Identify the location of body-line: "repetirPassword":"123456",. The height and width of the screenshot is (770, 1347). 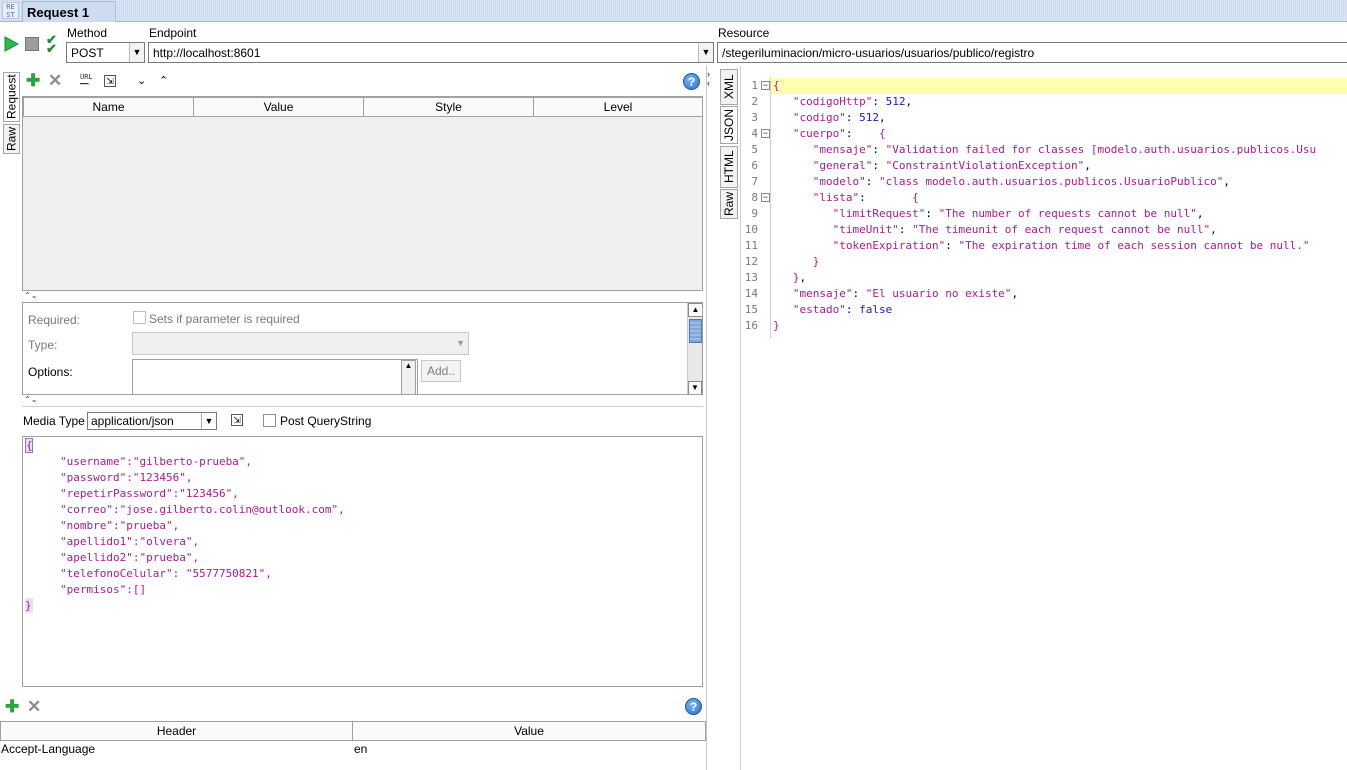
(149, 493).